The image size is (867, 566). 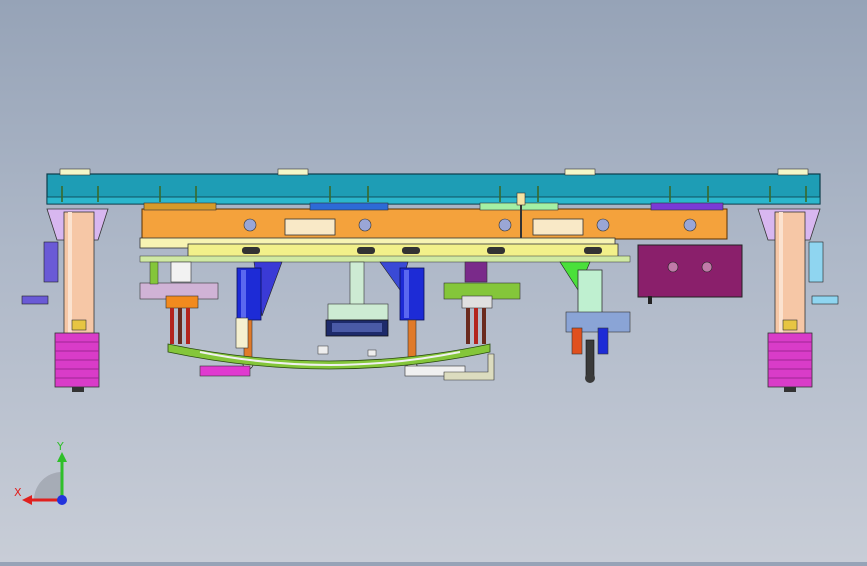 I want to click on x-axis-label: X, so click(x=18, y=492).